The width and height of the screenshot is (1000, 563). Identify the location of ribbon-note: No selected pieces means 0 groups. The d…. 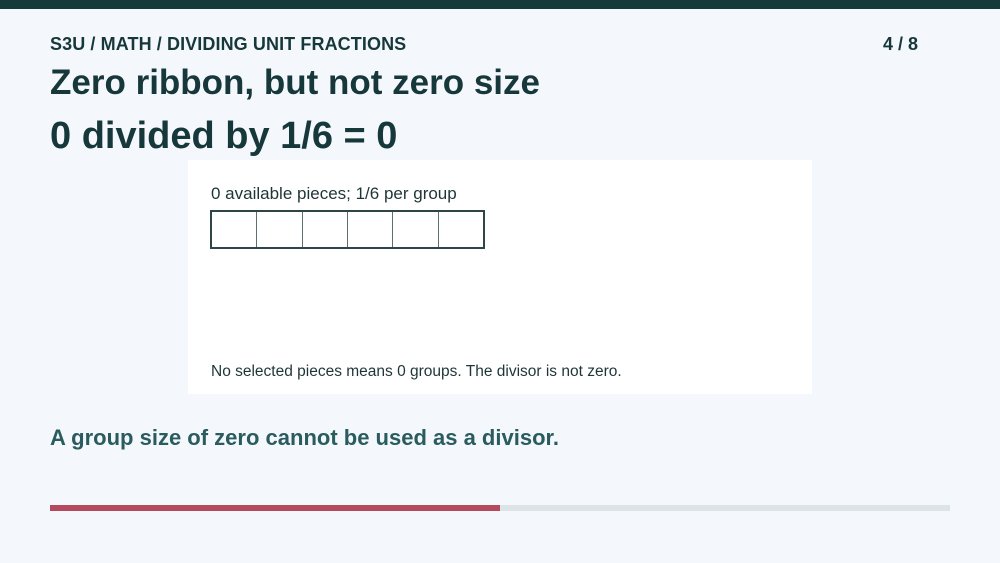
(416, 371).